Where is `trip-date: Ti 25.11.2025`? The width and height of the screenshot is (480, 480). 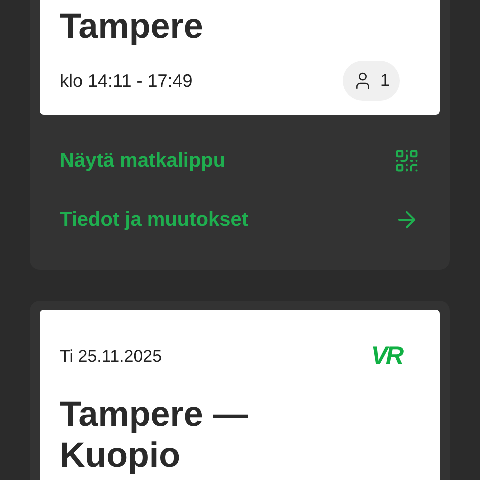
trip-date: Ti 25.11.2025 is located at coordinates (111, 357).